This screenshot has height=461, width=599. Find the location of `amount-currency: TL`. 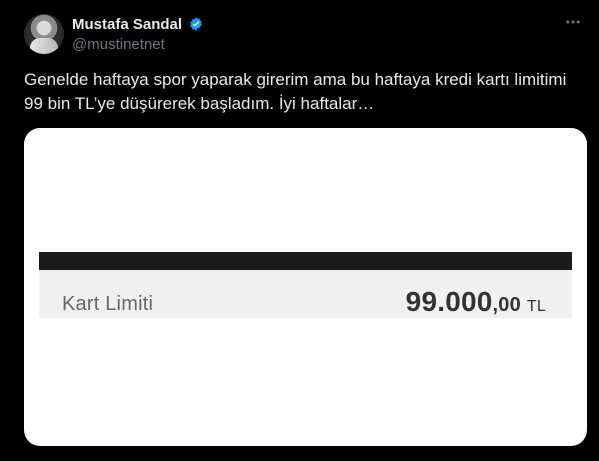

amount-currency: TL is located at coordinates (536, 306).